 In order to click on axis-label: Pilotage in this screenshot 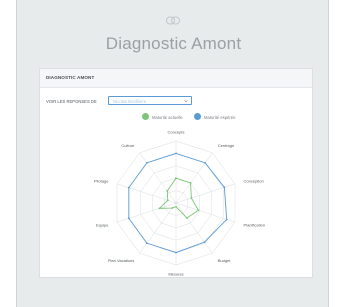, I will do `click(101, 181)`.